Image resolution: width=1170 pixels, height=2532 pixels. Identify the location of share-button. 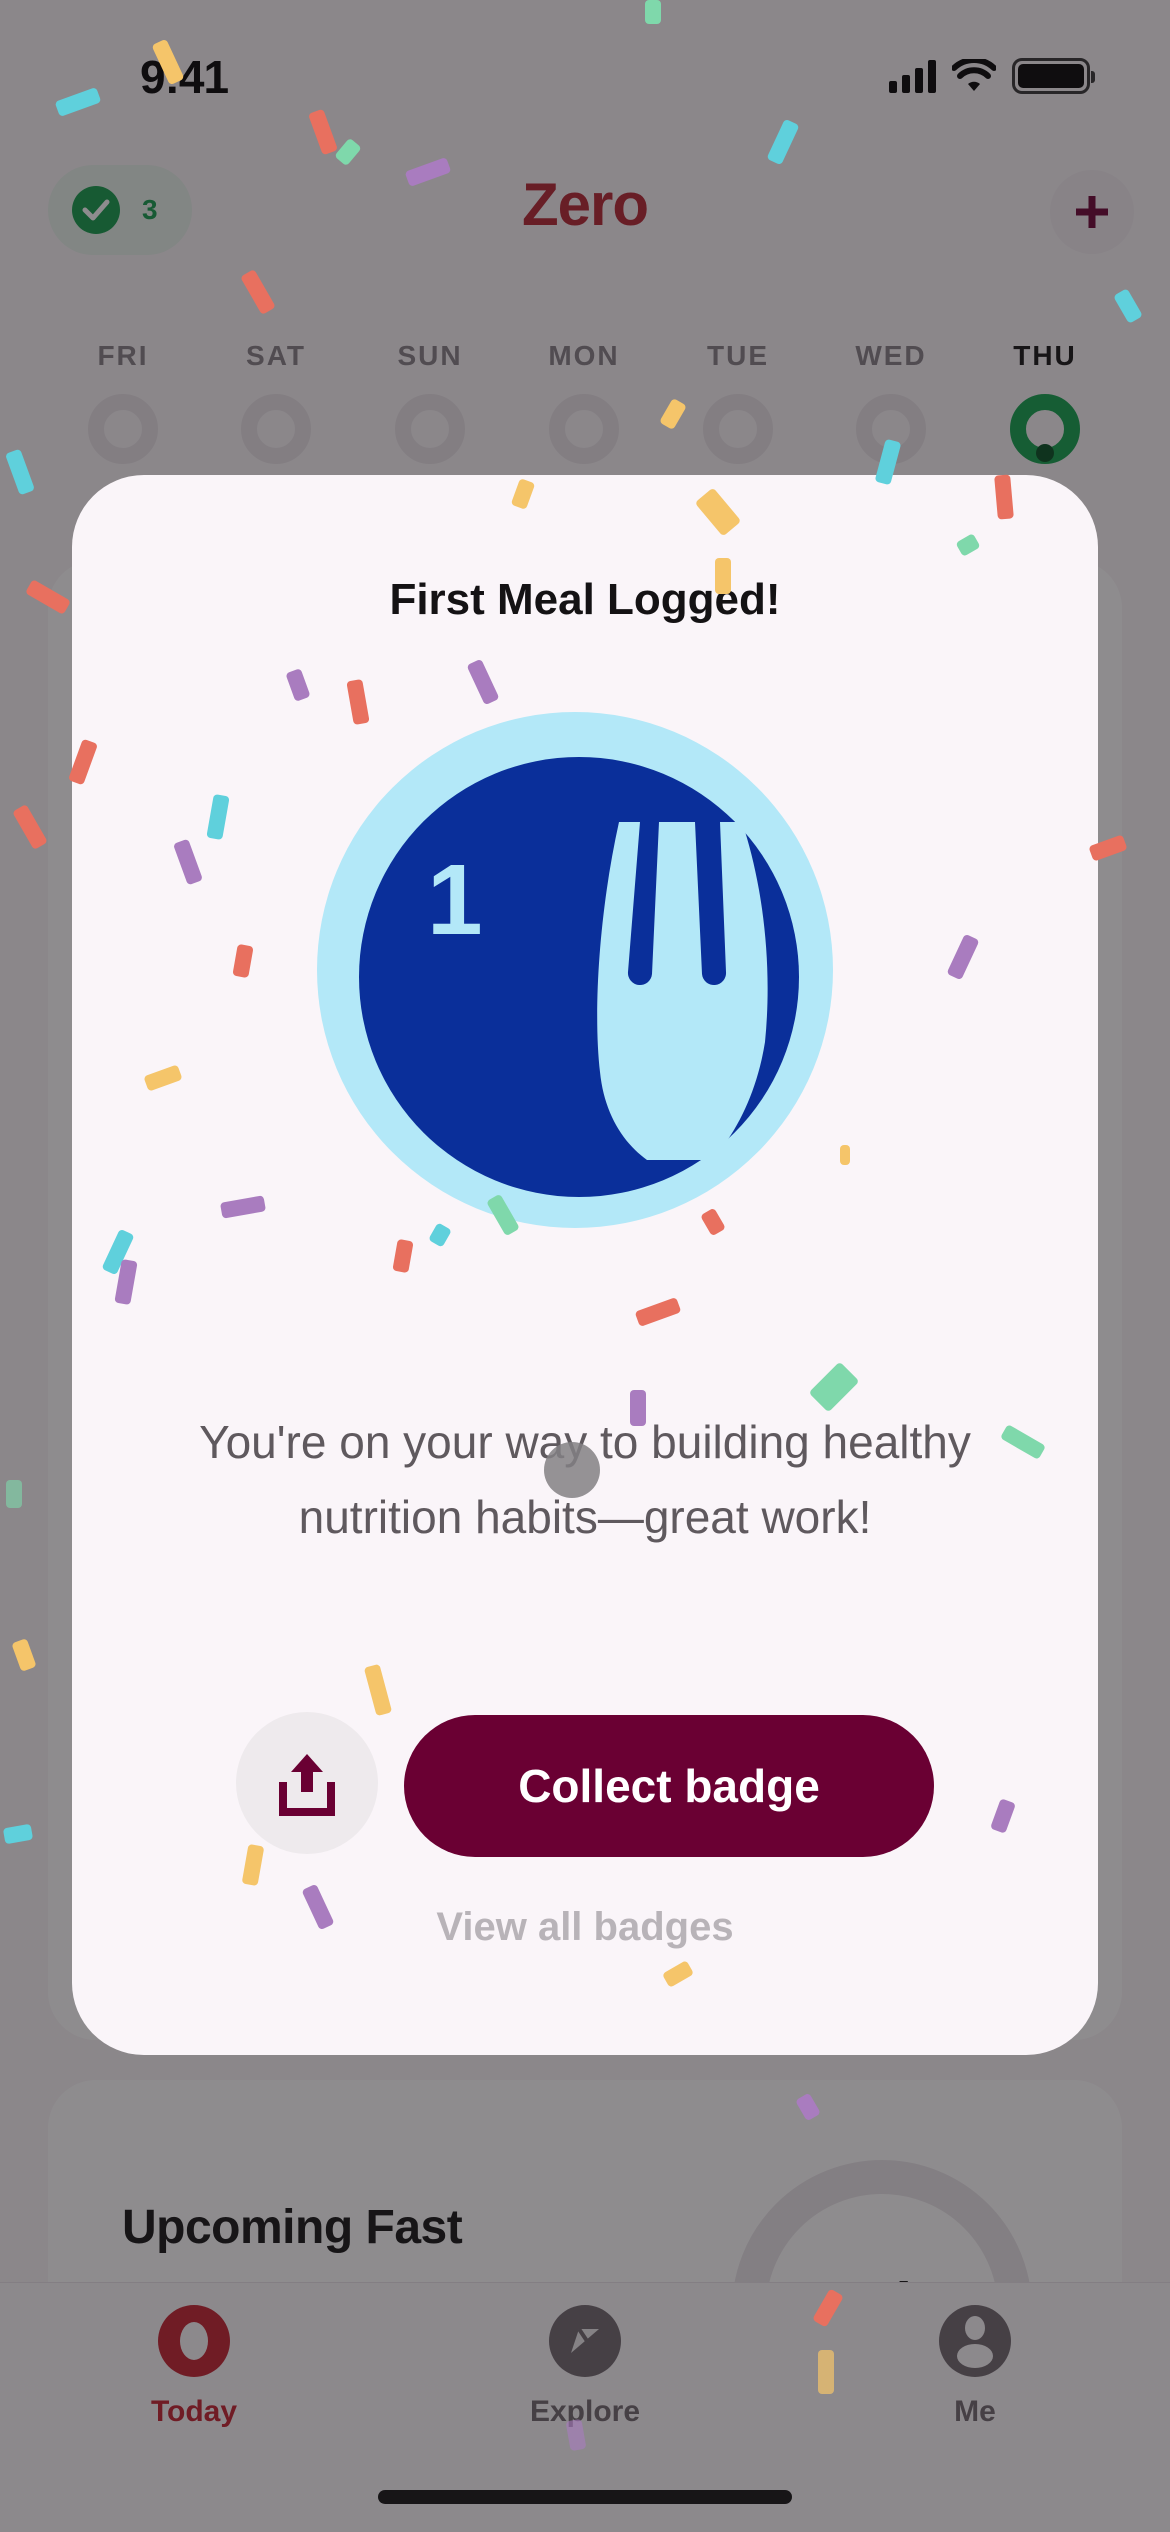
(307, 1783).